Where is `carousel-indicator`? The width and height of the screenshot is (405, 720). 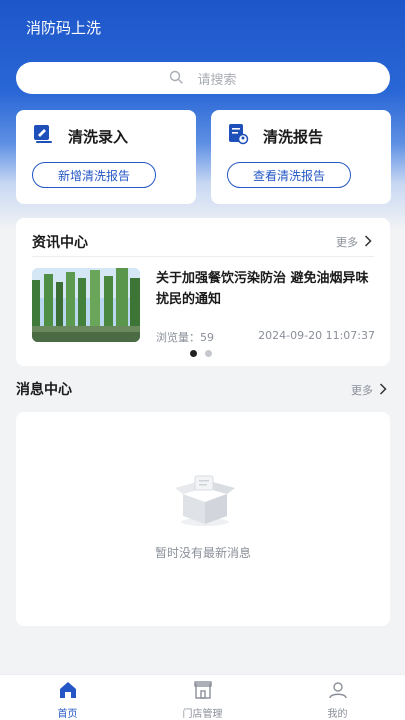
carousel-indicator is located at coordinates (201, 353).